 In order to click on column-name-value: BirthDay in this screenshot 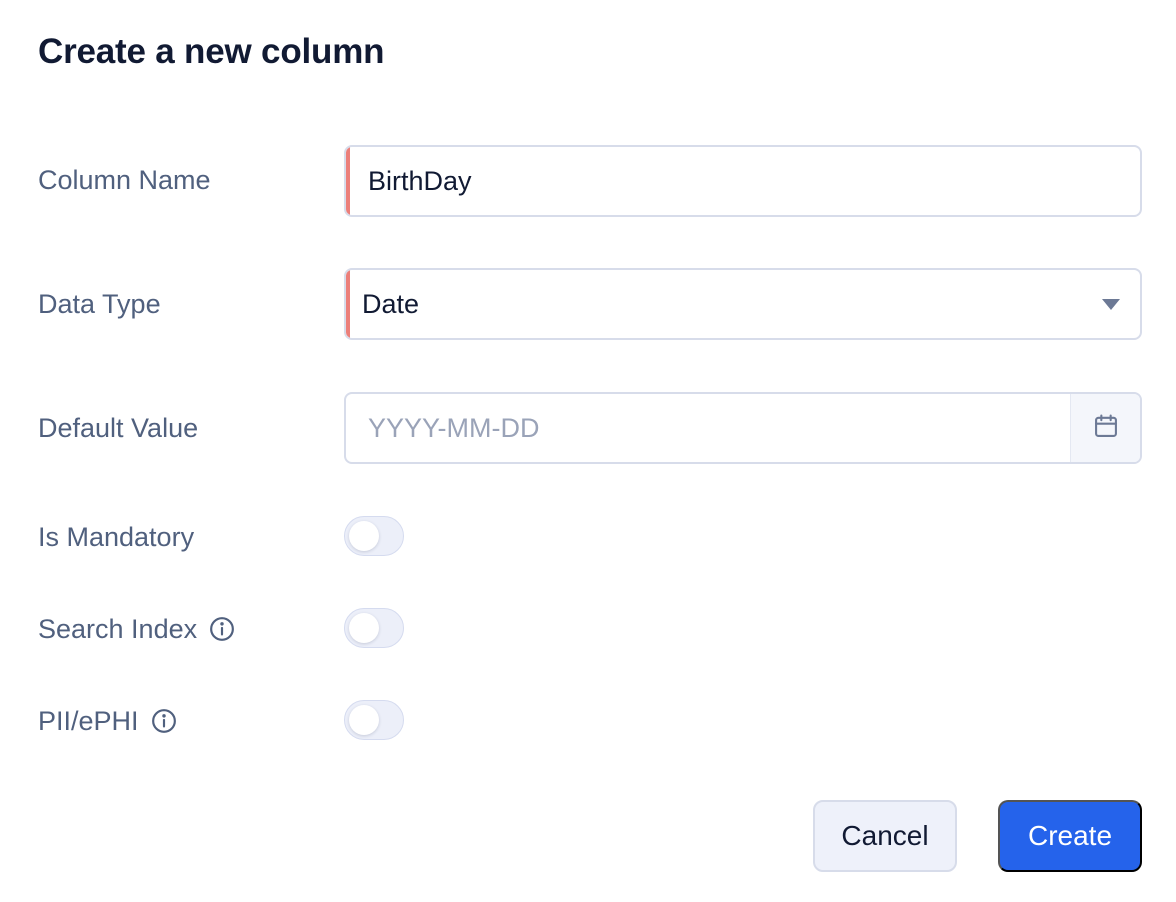, I will do `click(743, 181)`.